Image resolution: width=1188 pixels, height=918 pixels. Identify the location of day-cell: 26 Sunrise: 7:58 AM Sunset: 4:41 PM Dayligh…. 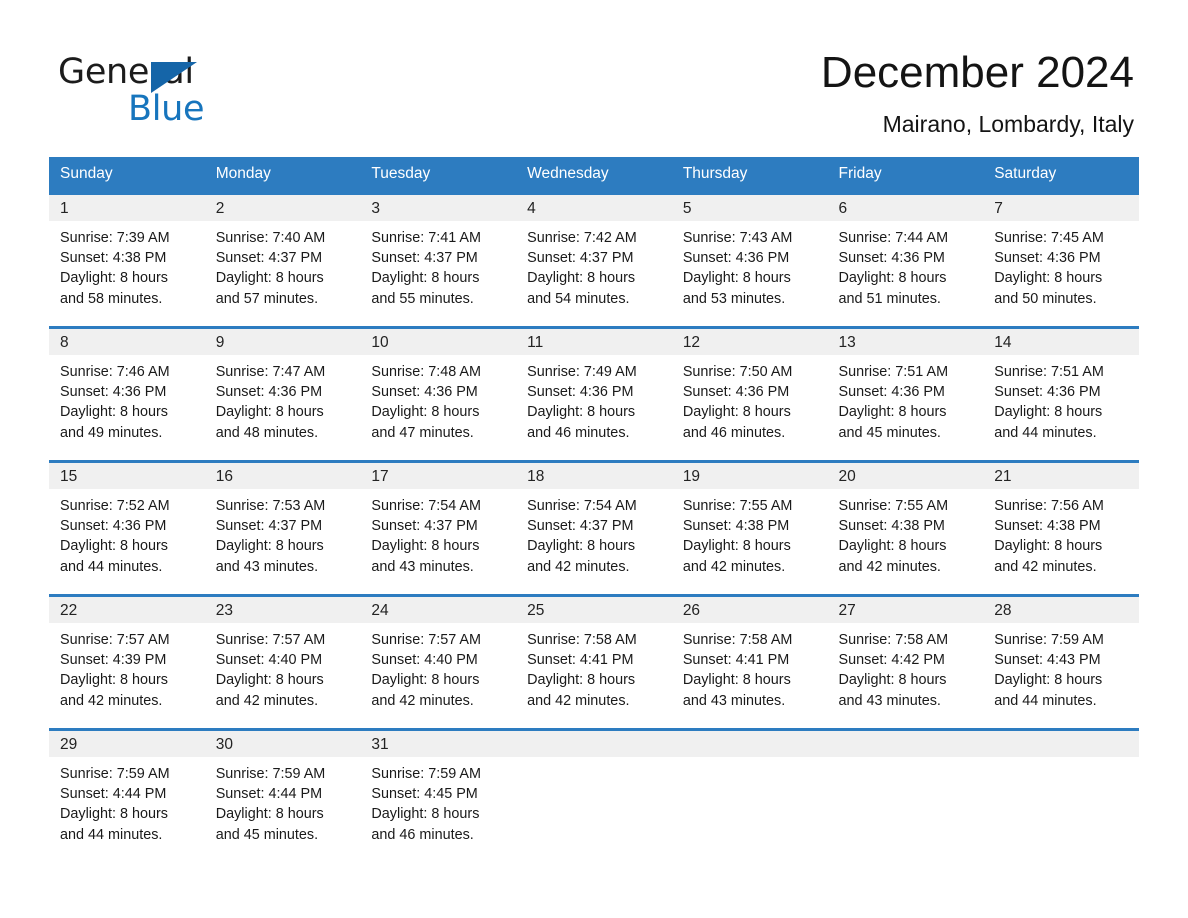
(749, 661).